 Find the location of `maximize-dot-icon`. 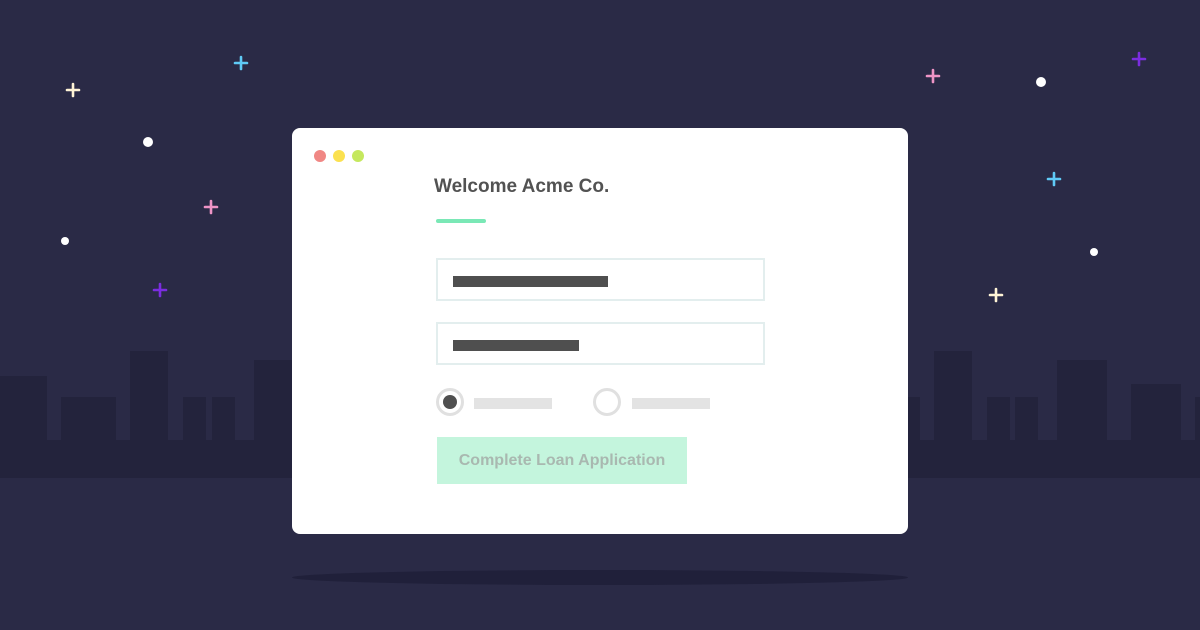

maximize-dot-icon is located at coordinates (358, 156).